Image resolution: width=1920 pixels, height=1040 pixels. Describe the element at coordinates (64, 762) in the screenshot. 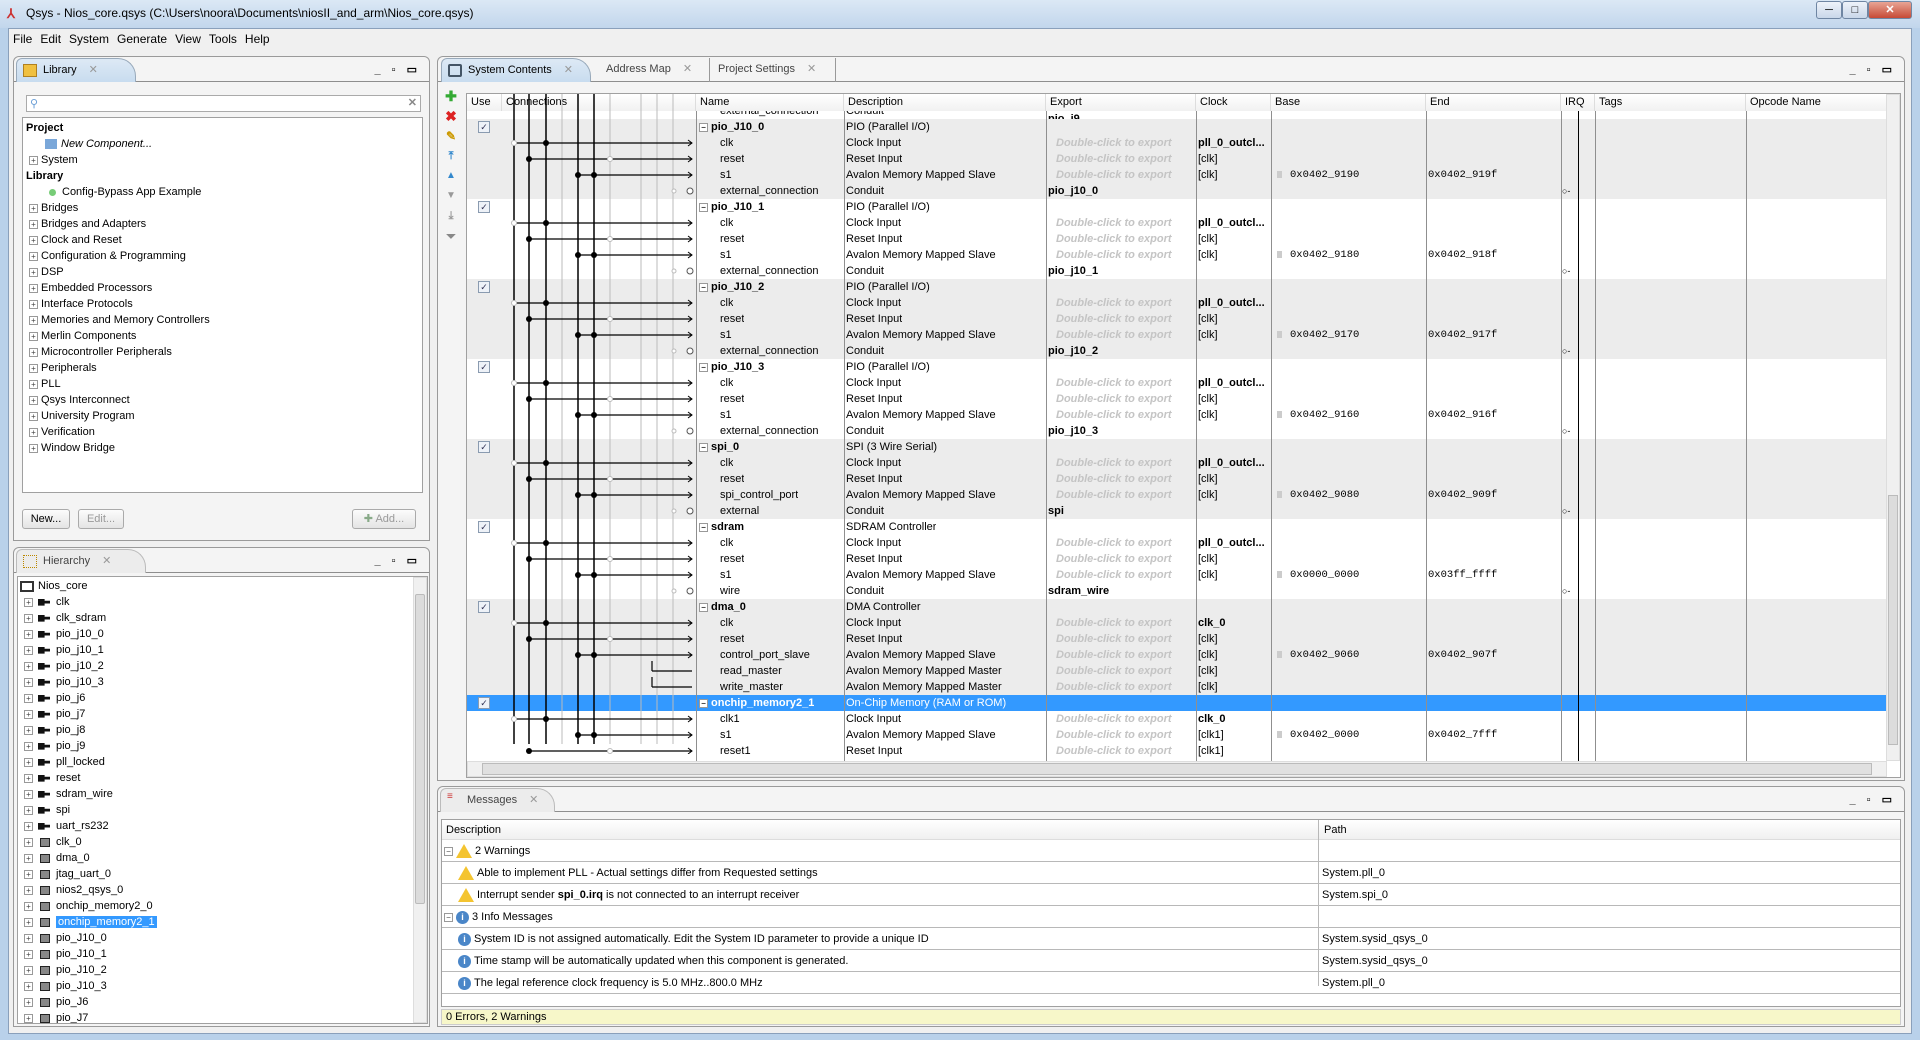

I see `hierarchy-item: + pll_locked` at that location.